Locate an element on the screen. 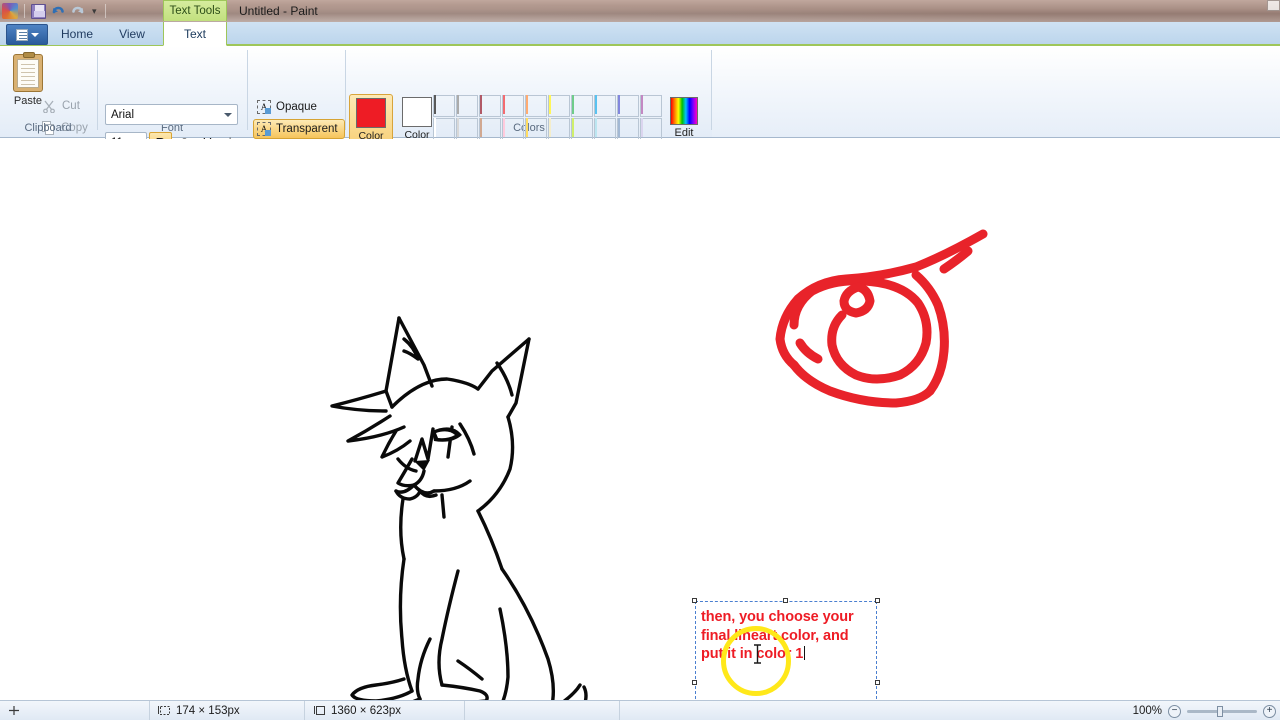 Image resolution: width=1280 pixels, height=720 pixels. tab-home-label: Home is located at coordinates (76, 34).